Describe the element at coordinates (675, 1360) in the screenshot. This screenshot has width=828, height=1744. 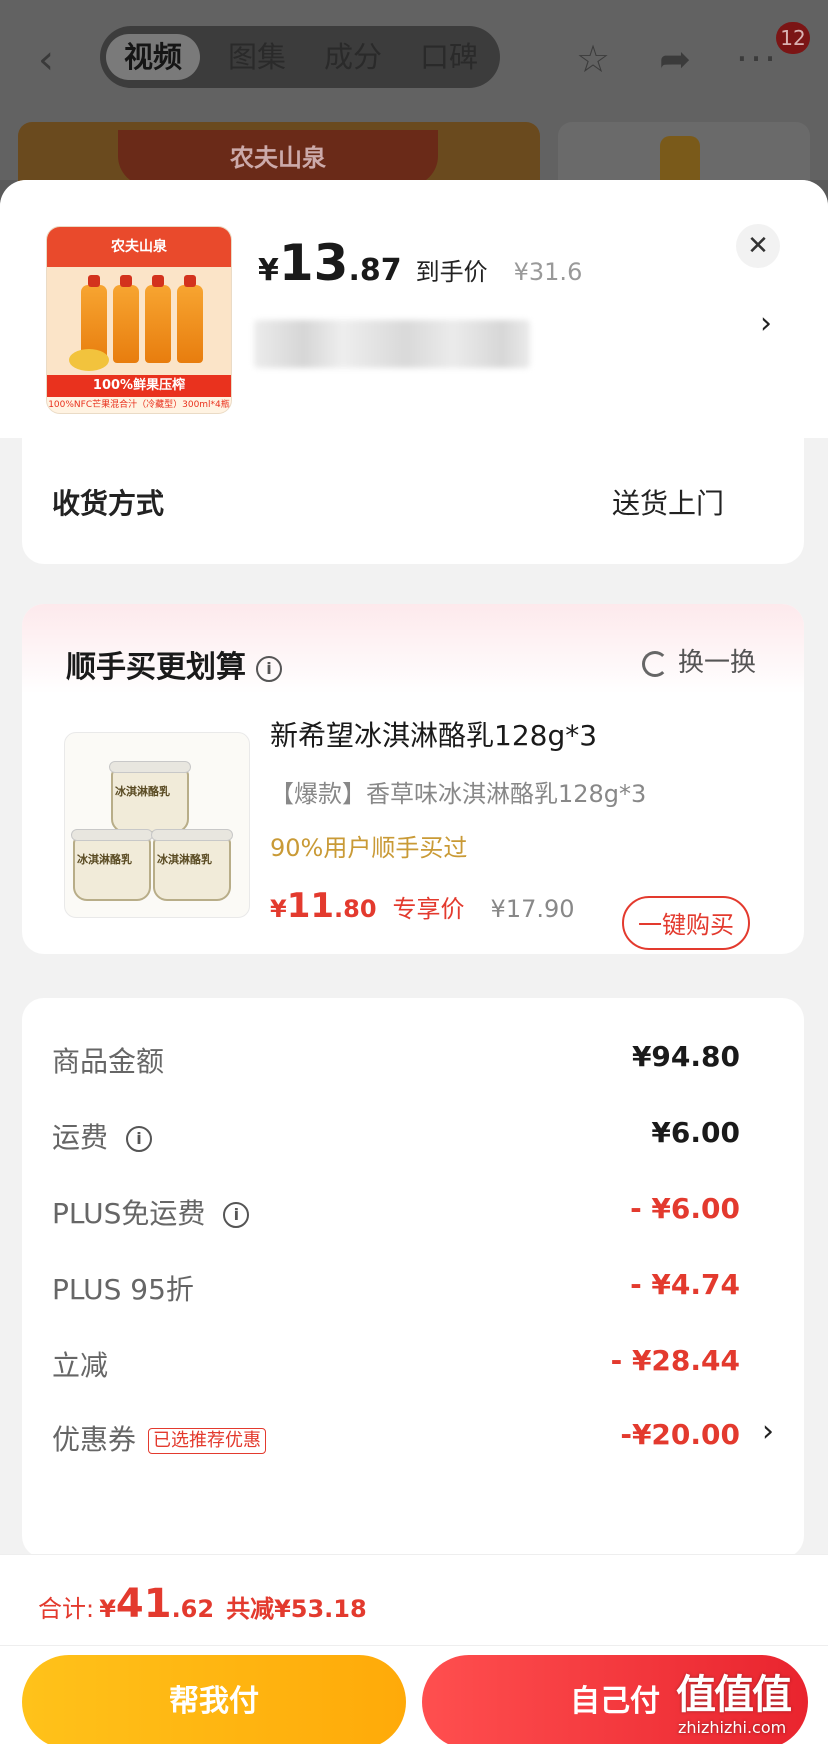
I see `fee-value: - ¥28.44` at that location.